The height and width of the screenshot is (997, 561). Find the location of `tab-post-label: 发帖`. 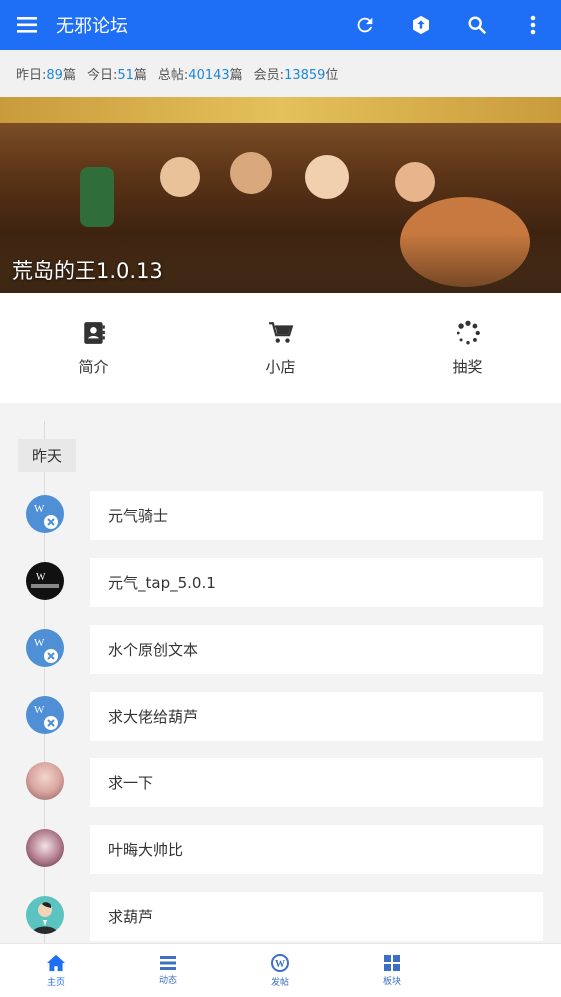

tab-post-label: 发帖 is located at coordinates (279, 982).